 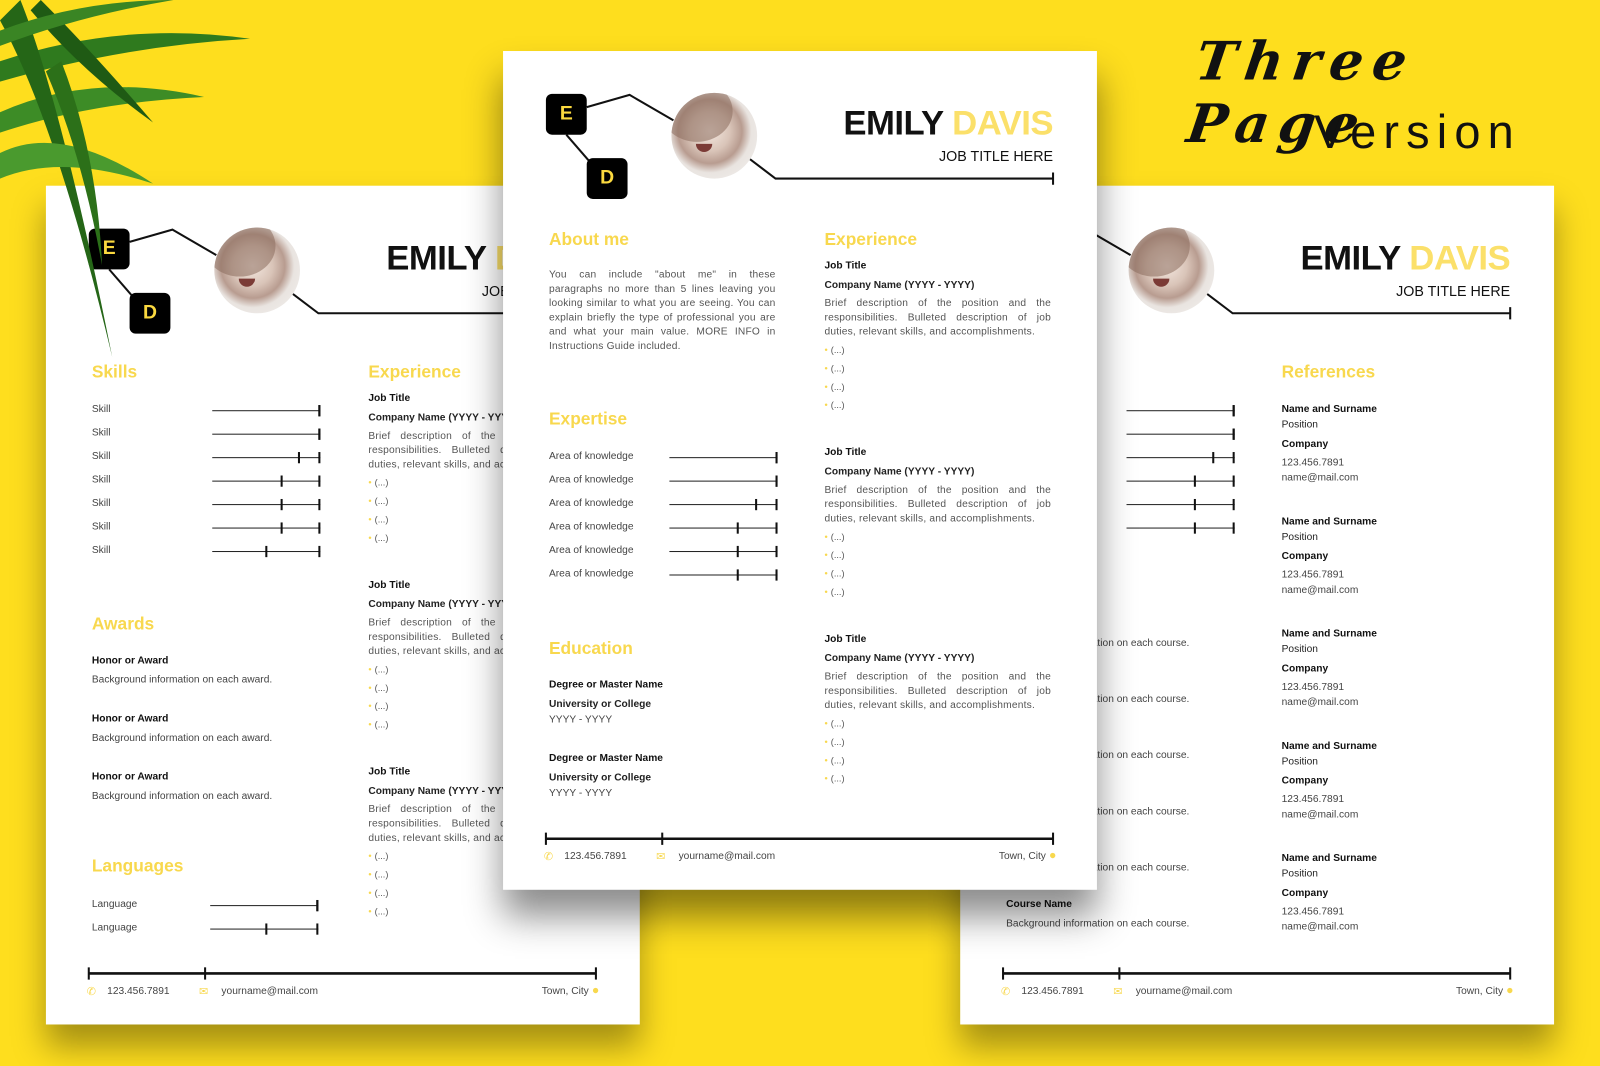 What do you see at coordinates (114, 904) in the screenshot?
I see `level-label: Language` at bounding box center [114, 904].